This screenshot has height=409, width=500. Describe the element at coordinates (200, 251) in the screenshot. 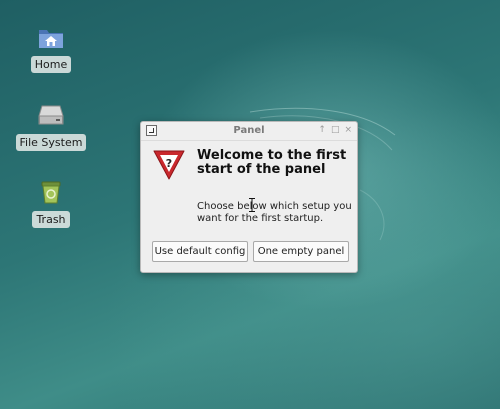

I see `use-default-config-button: Use default config` at that location.